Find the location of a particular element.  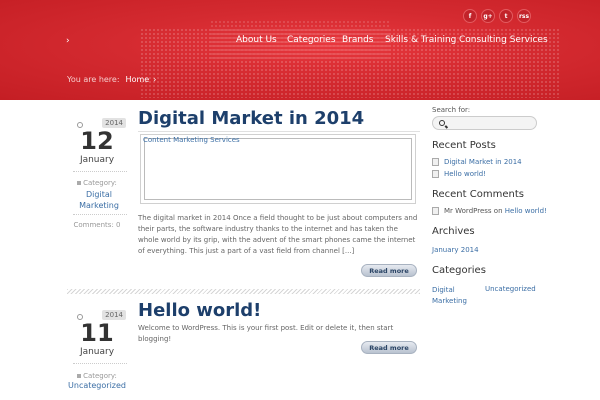

sidebar-category-digital-marketing: Digital Marketing is located at coordinates (452, 296).